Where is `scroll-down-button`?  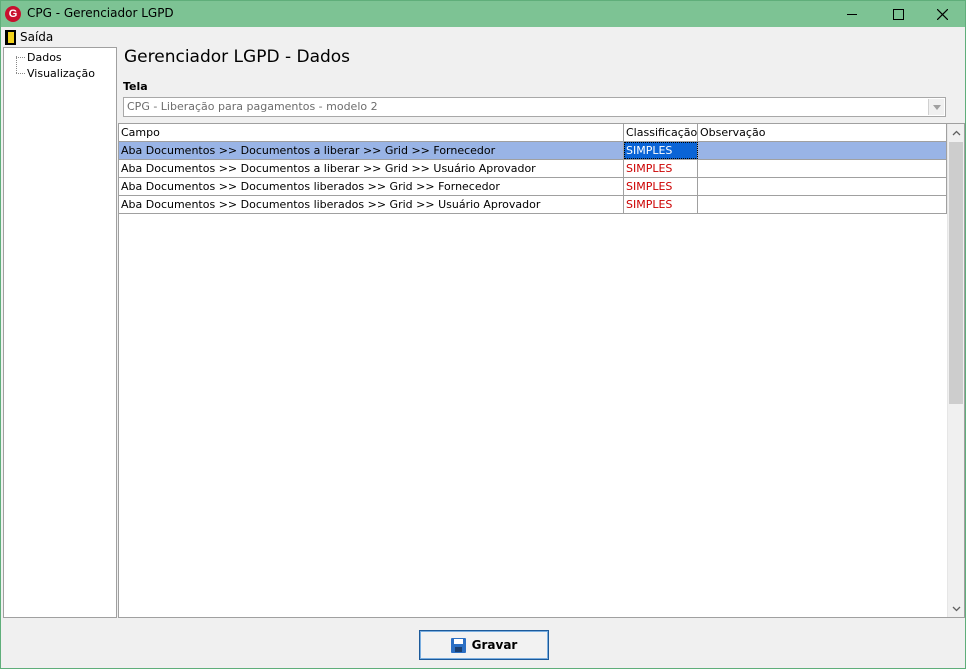 scroll-down-button is located at coordinates (956, 608).